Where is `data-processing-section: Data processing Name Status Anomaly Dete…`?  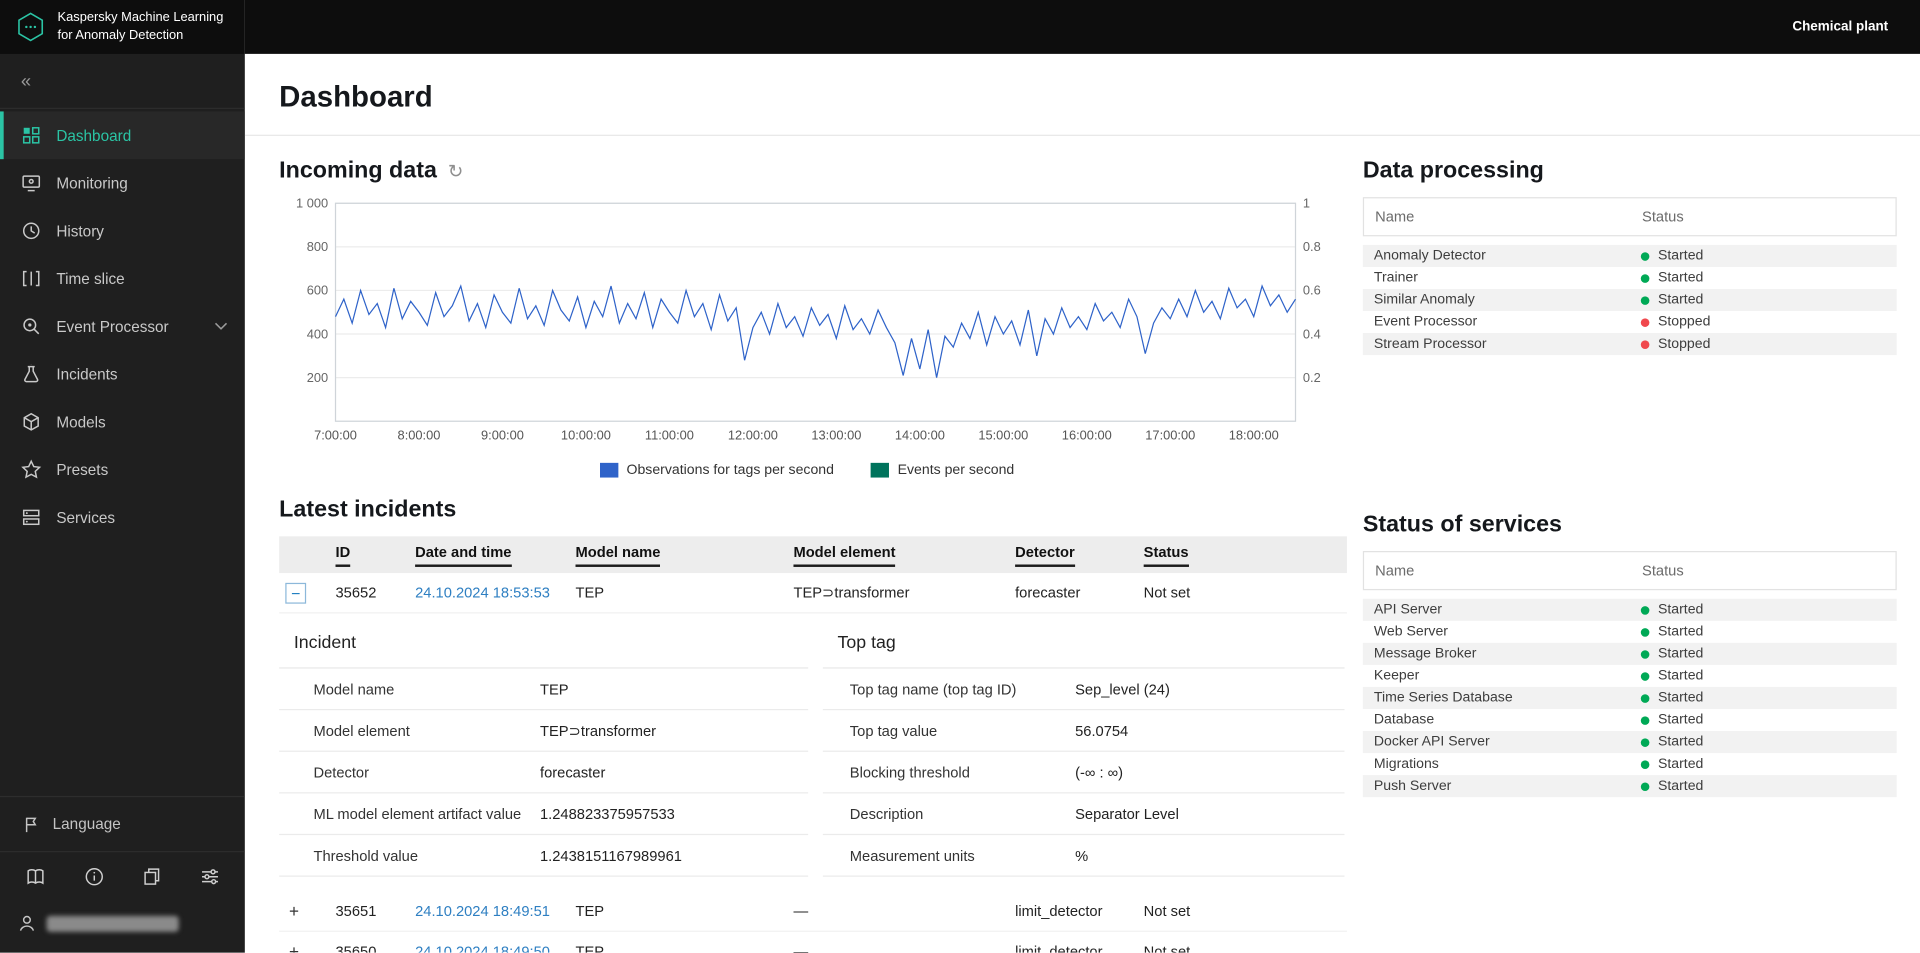
data-processing-section: Data processing Name Status Anomaly Dete… is located at coordinates (1629, 256).